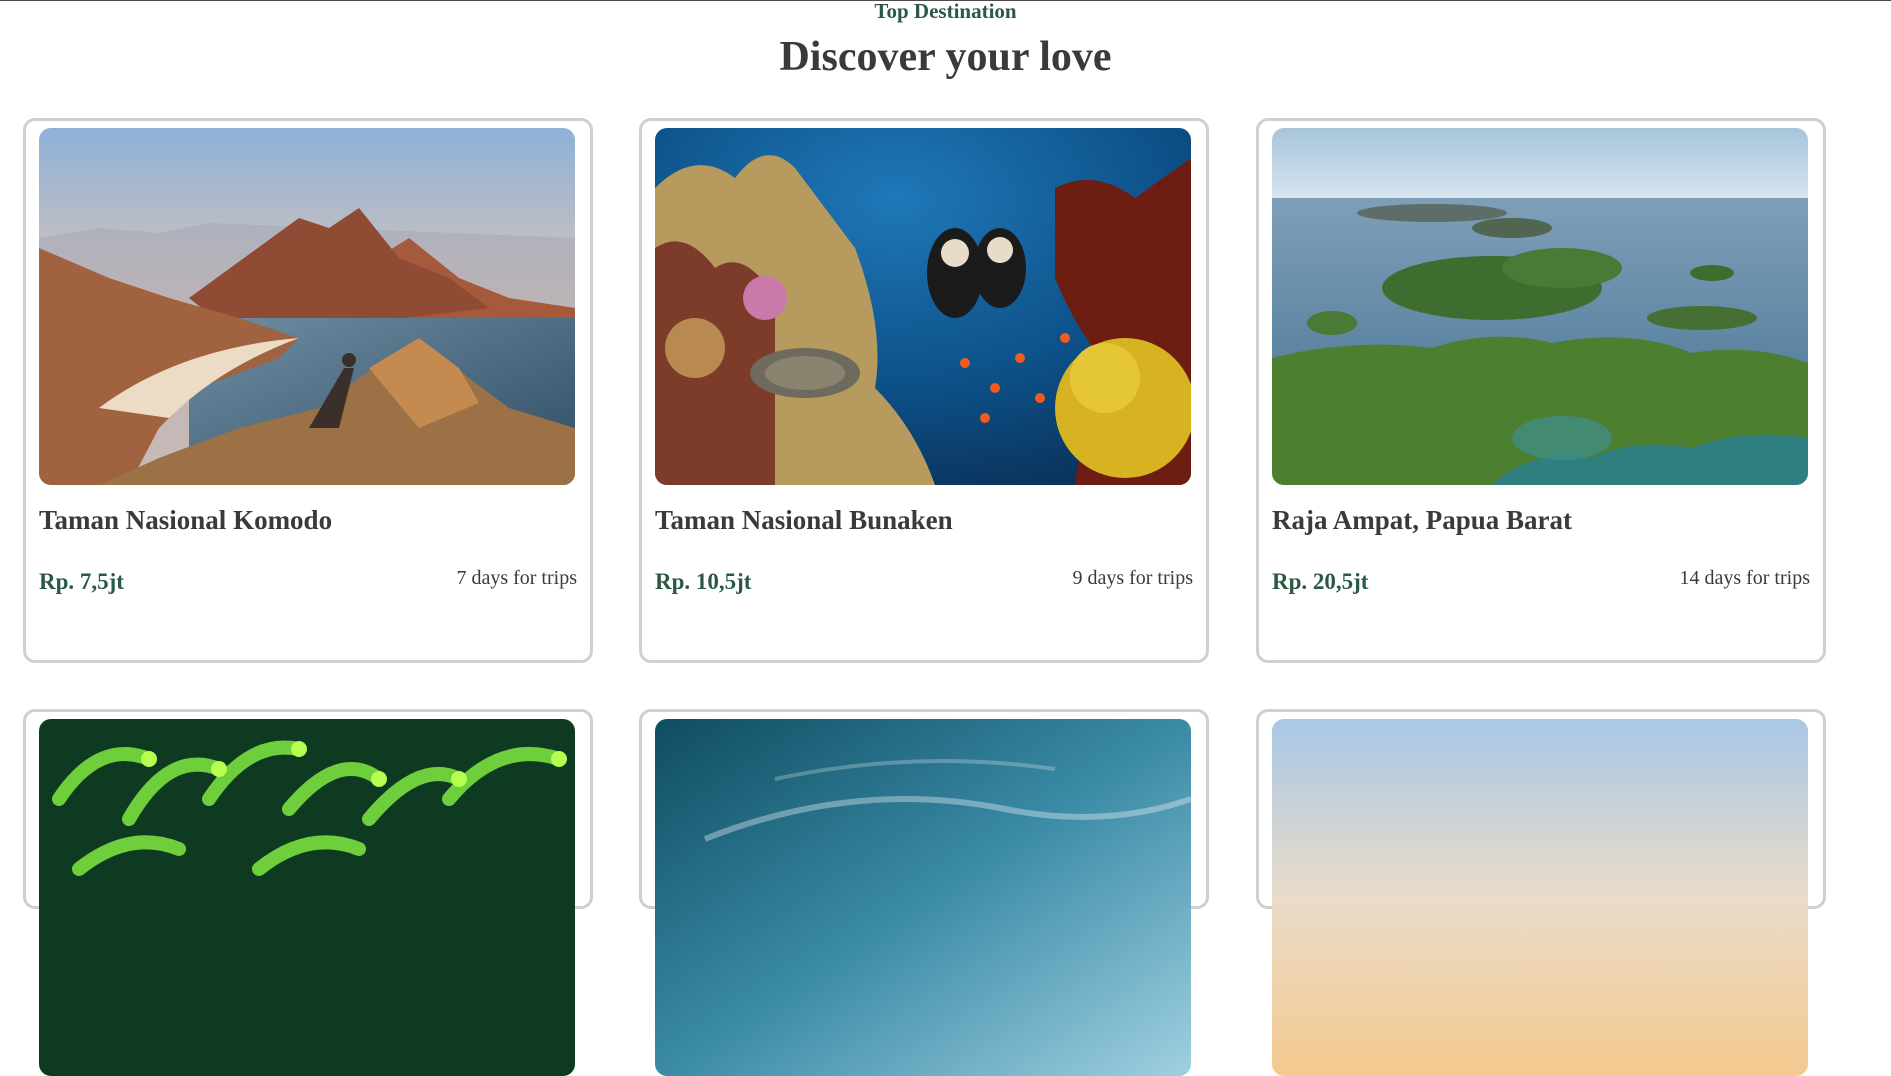 This screenshot has width=1891, height=1076. Describe the element at coordinates (1320, 581) in the screenshot. I see `destination-price: Rp. 20,5jt` at that location.